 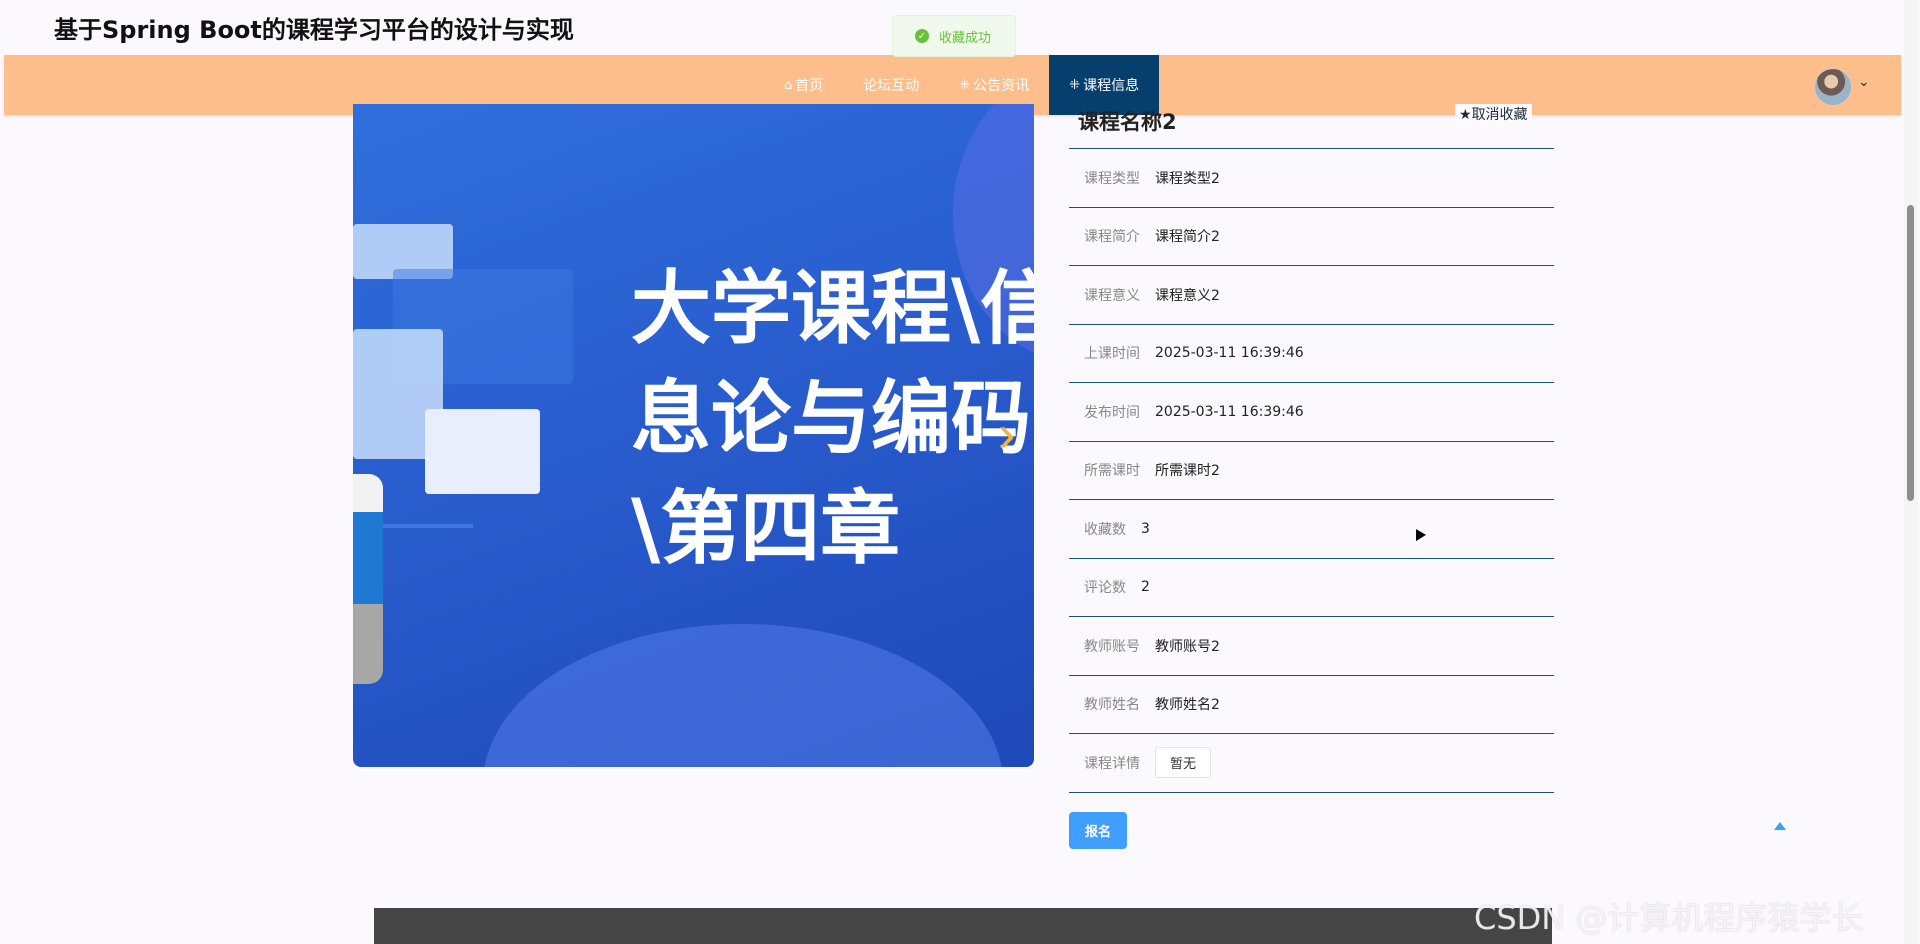 I want to click on back-to-top-icon, so click(x=1780, y=826).